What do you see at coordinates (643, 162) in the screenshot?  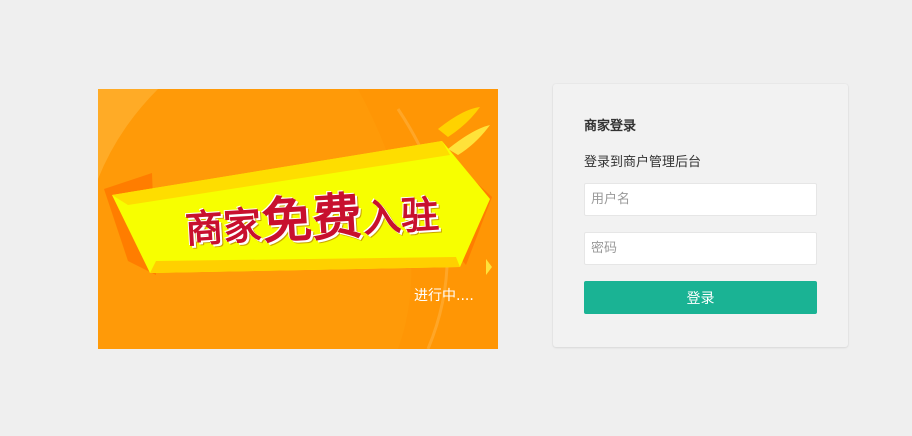 I see `login-subtitle: 登录到商户管理后台` at bounding box center [643, 162].